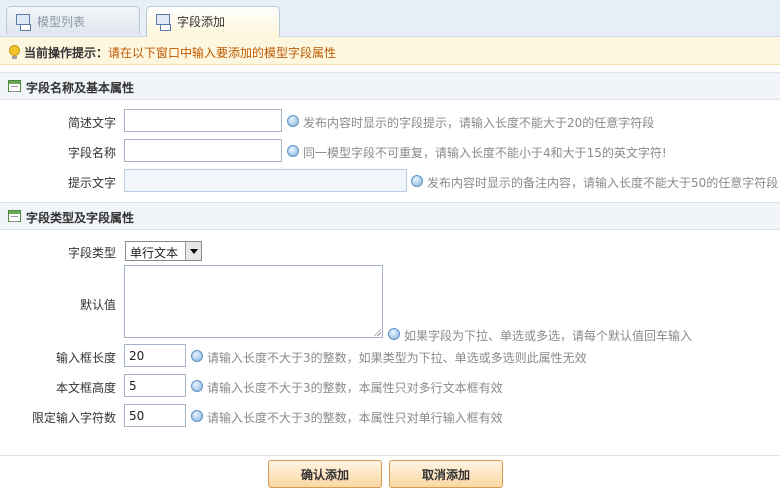 The width and height of the screenshot is (780, 500). What do you see at coordinates (155, 355) in the screenshot?
I see `input-length-input` at bounding box center [155, 355].